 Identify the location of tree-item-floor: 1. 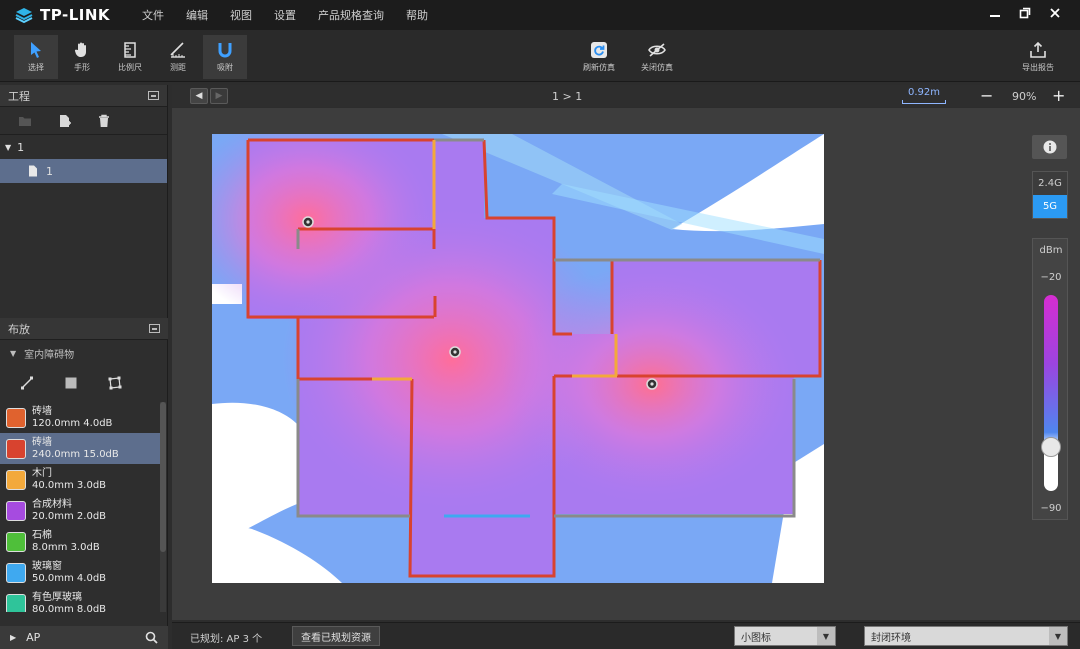
(83, 171).